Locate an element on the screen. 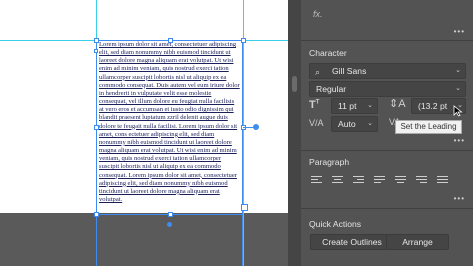 The width and height of the screenshot is (473, 266). appearance-more-icon: ••• is located at coordinates (459, 31).